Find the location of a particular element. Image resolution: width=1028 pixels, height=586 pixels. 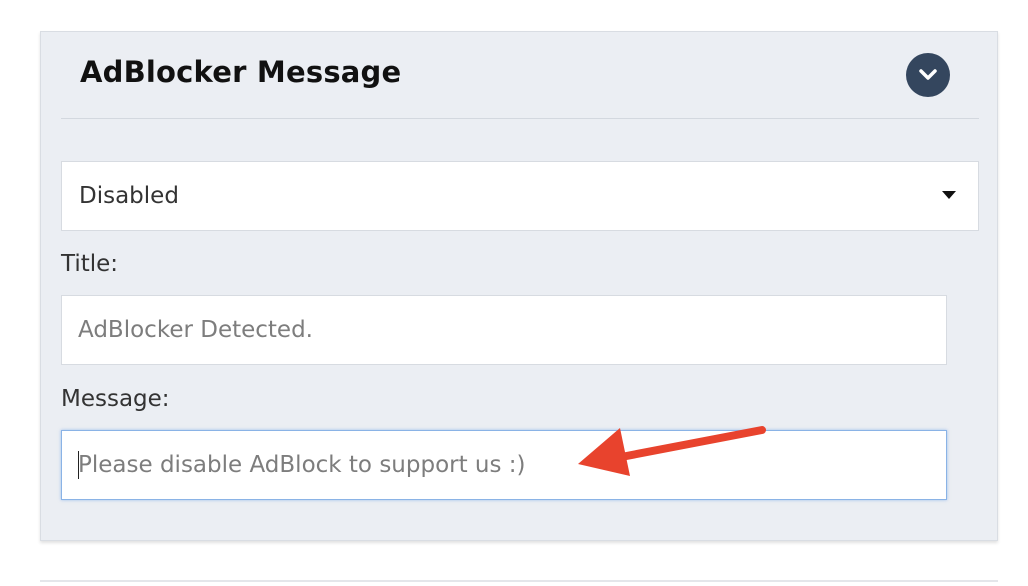

collapse-toggle-button is located at coordinates (928, 75).